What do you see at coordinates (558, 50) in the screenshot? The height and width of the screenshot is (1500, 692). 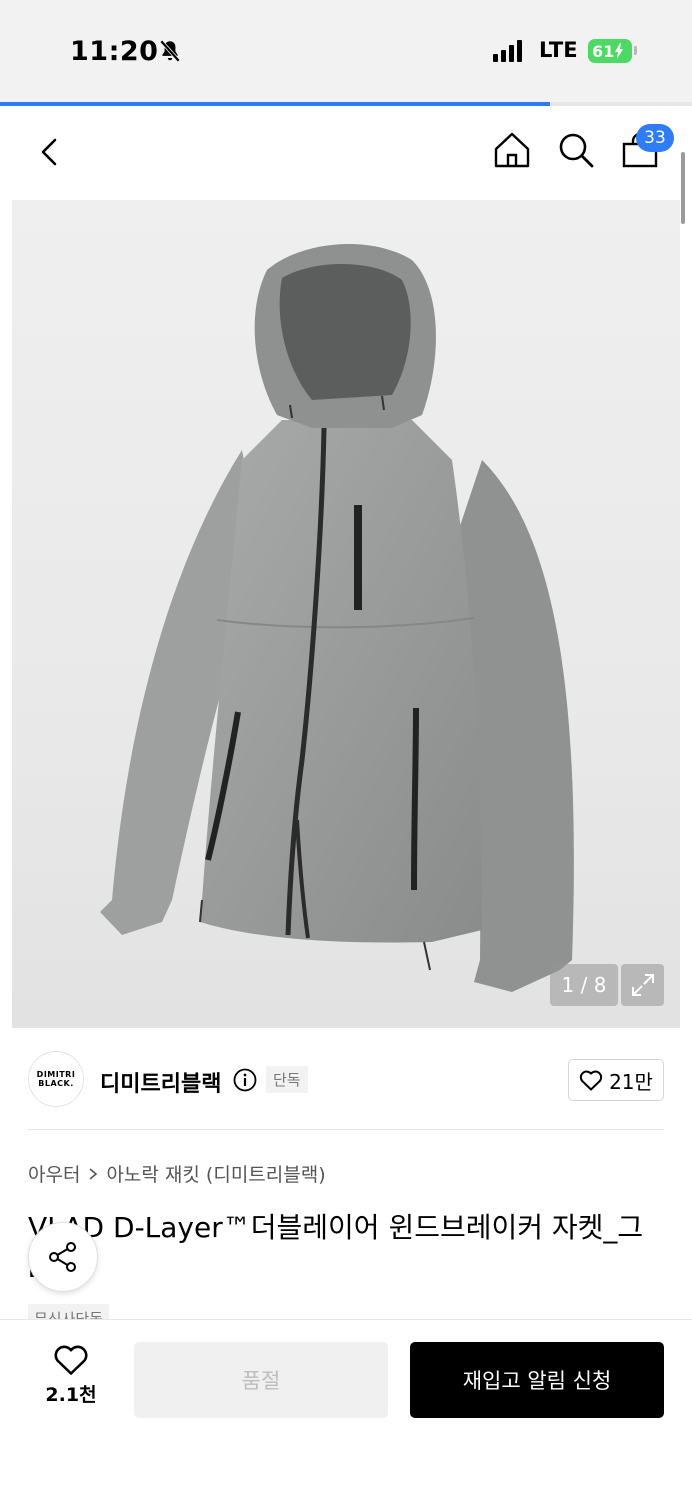 I see `network-type: LTE` at bounding box center [558, 50].